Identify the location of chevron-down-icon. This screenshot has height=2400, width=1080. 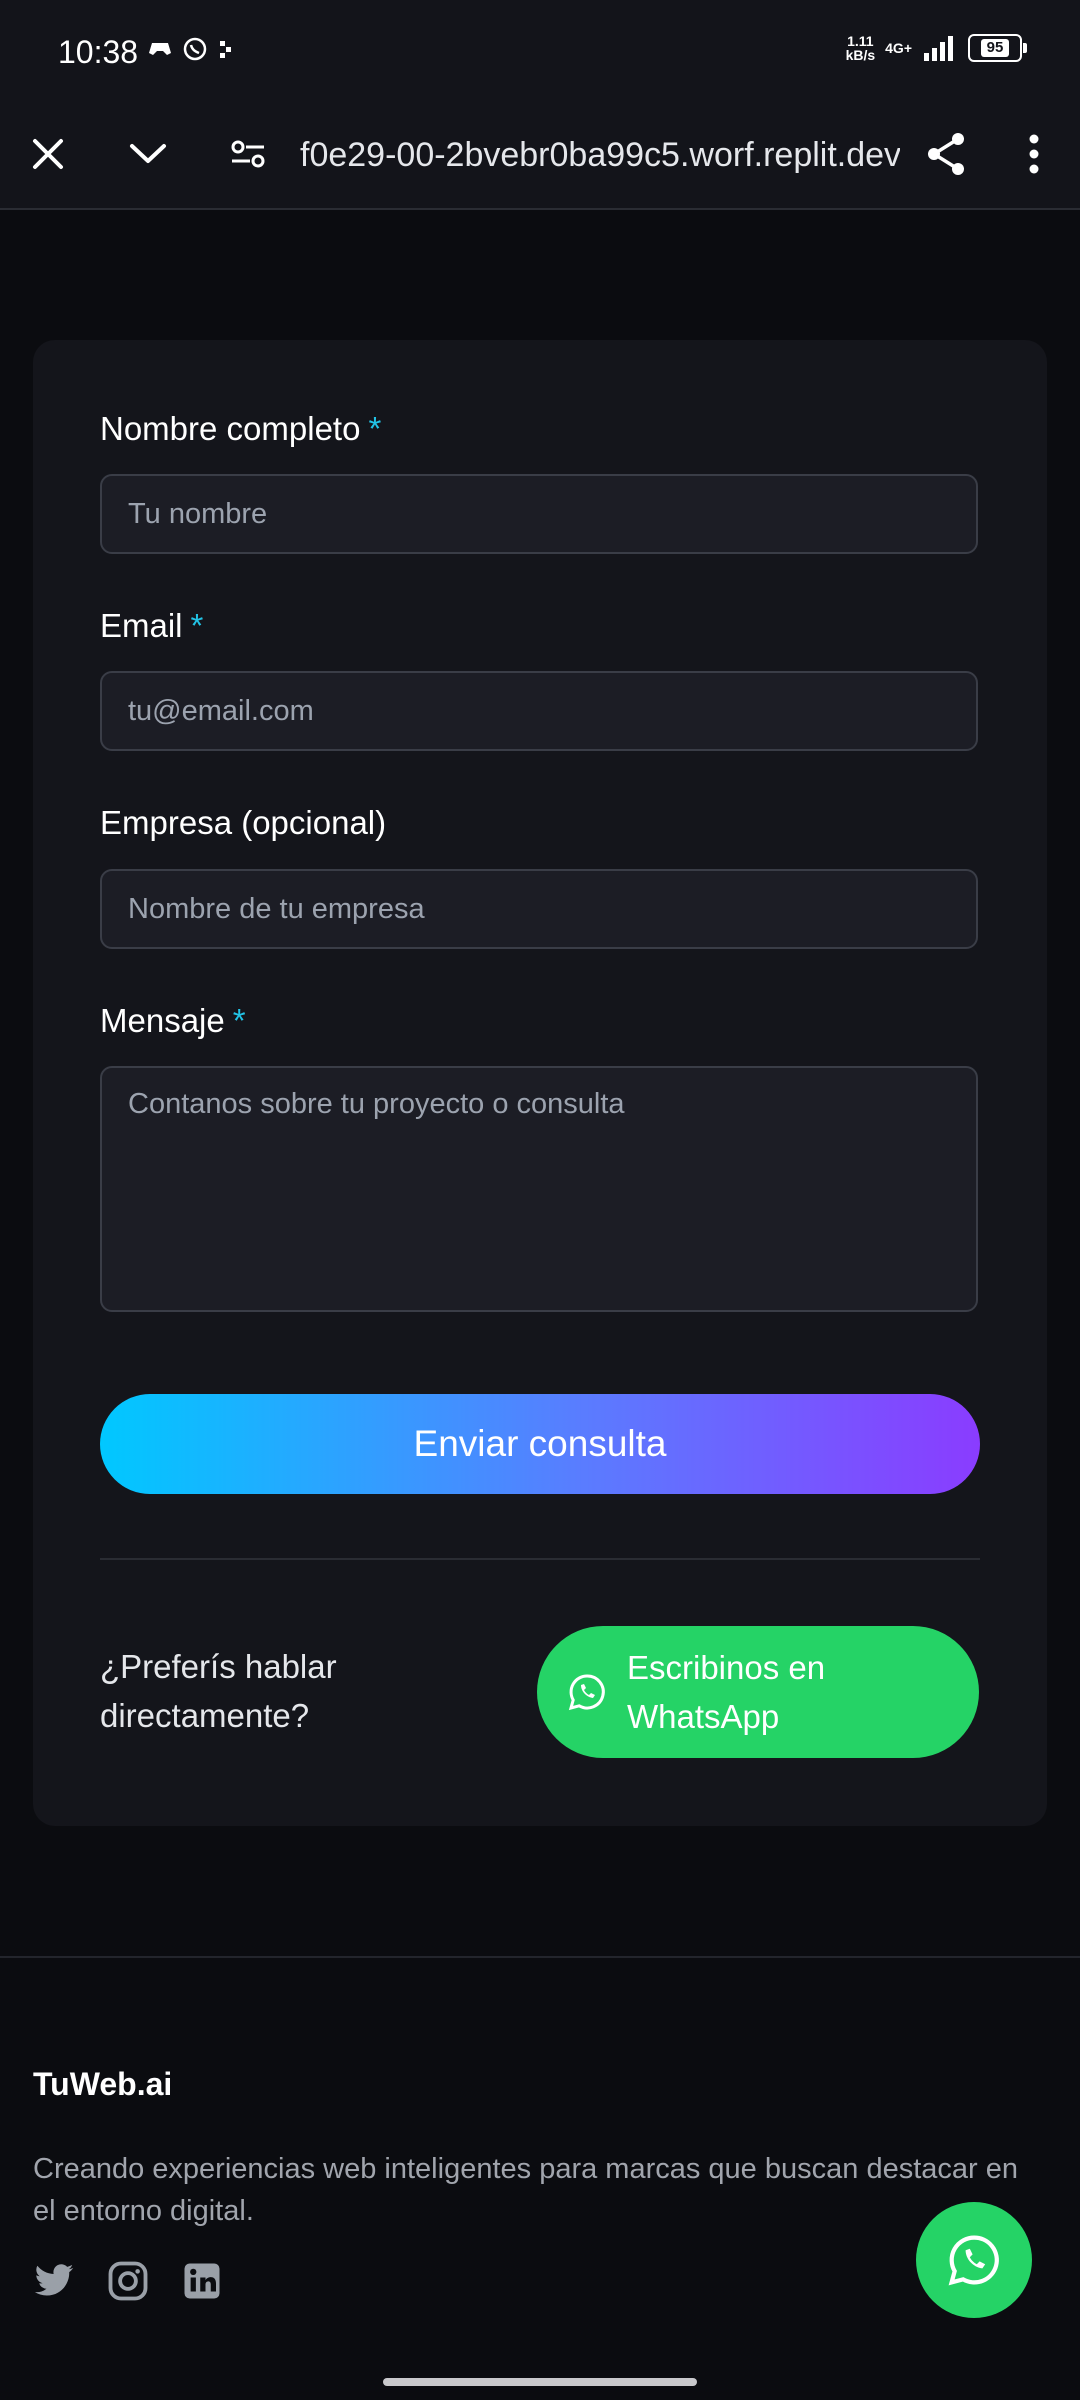
(148, 153).